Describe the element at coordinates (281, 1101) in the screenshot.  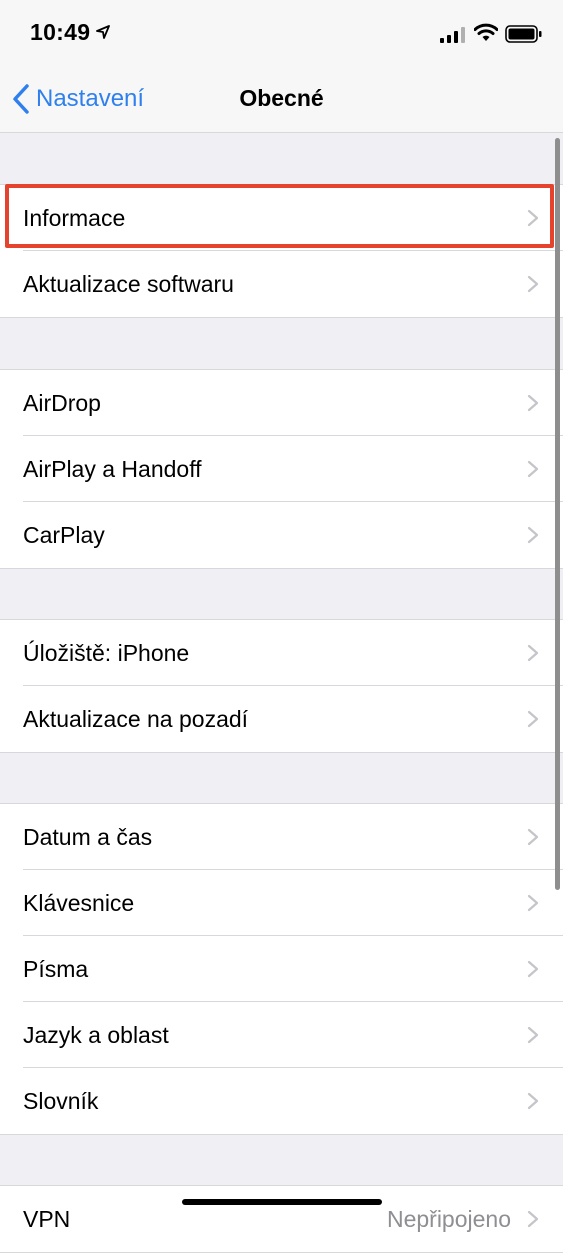
I see `row-slovnik: Slovník` at that location.